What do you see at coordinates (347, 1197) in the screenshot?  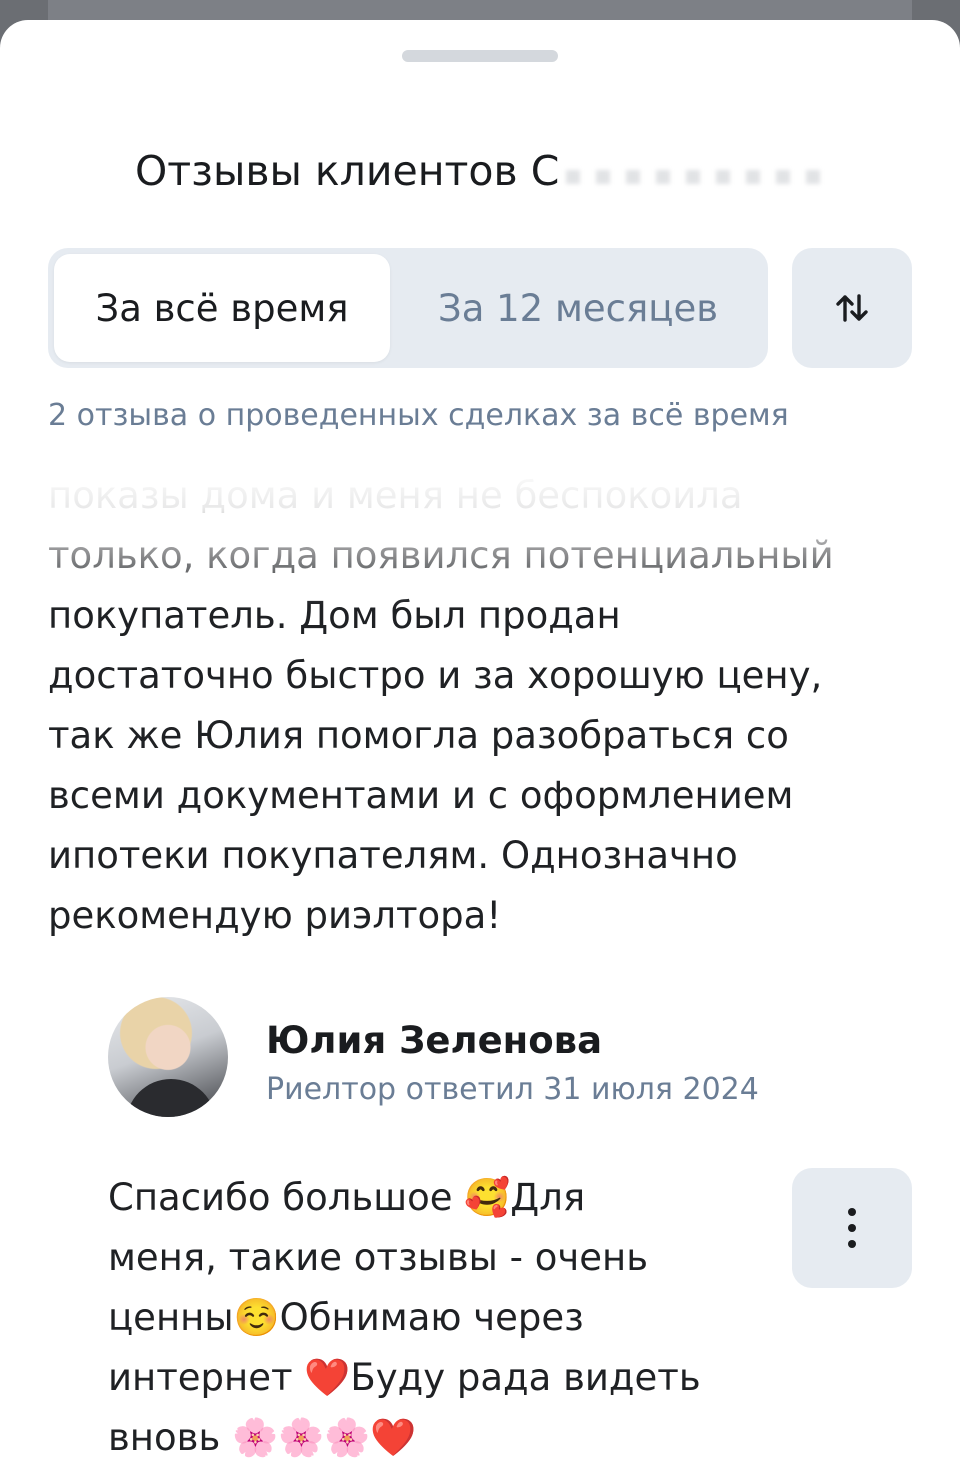 I see `reply-line: Спасибо большое 🥰Для` at bounding box center [347, 1197].